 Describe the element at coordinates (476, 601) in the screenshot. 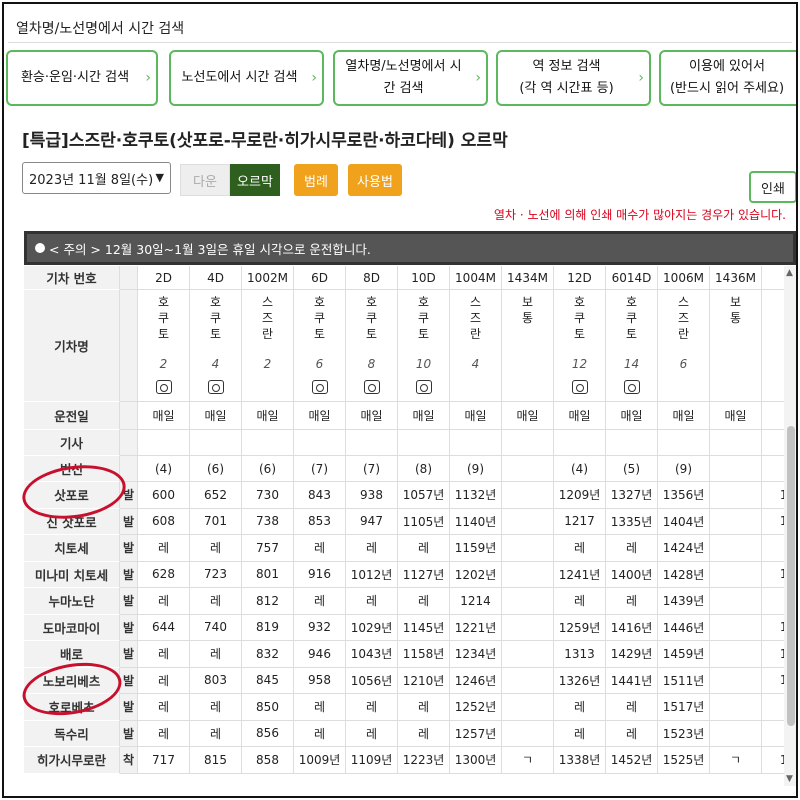

I see `time-cell: 1214` at that location.